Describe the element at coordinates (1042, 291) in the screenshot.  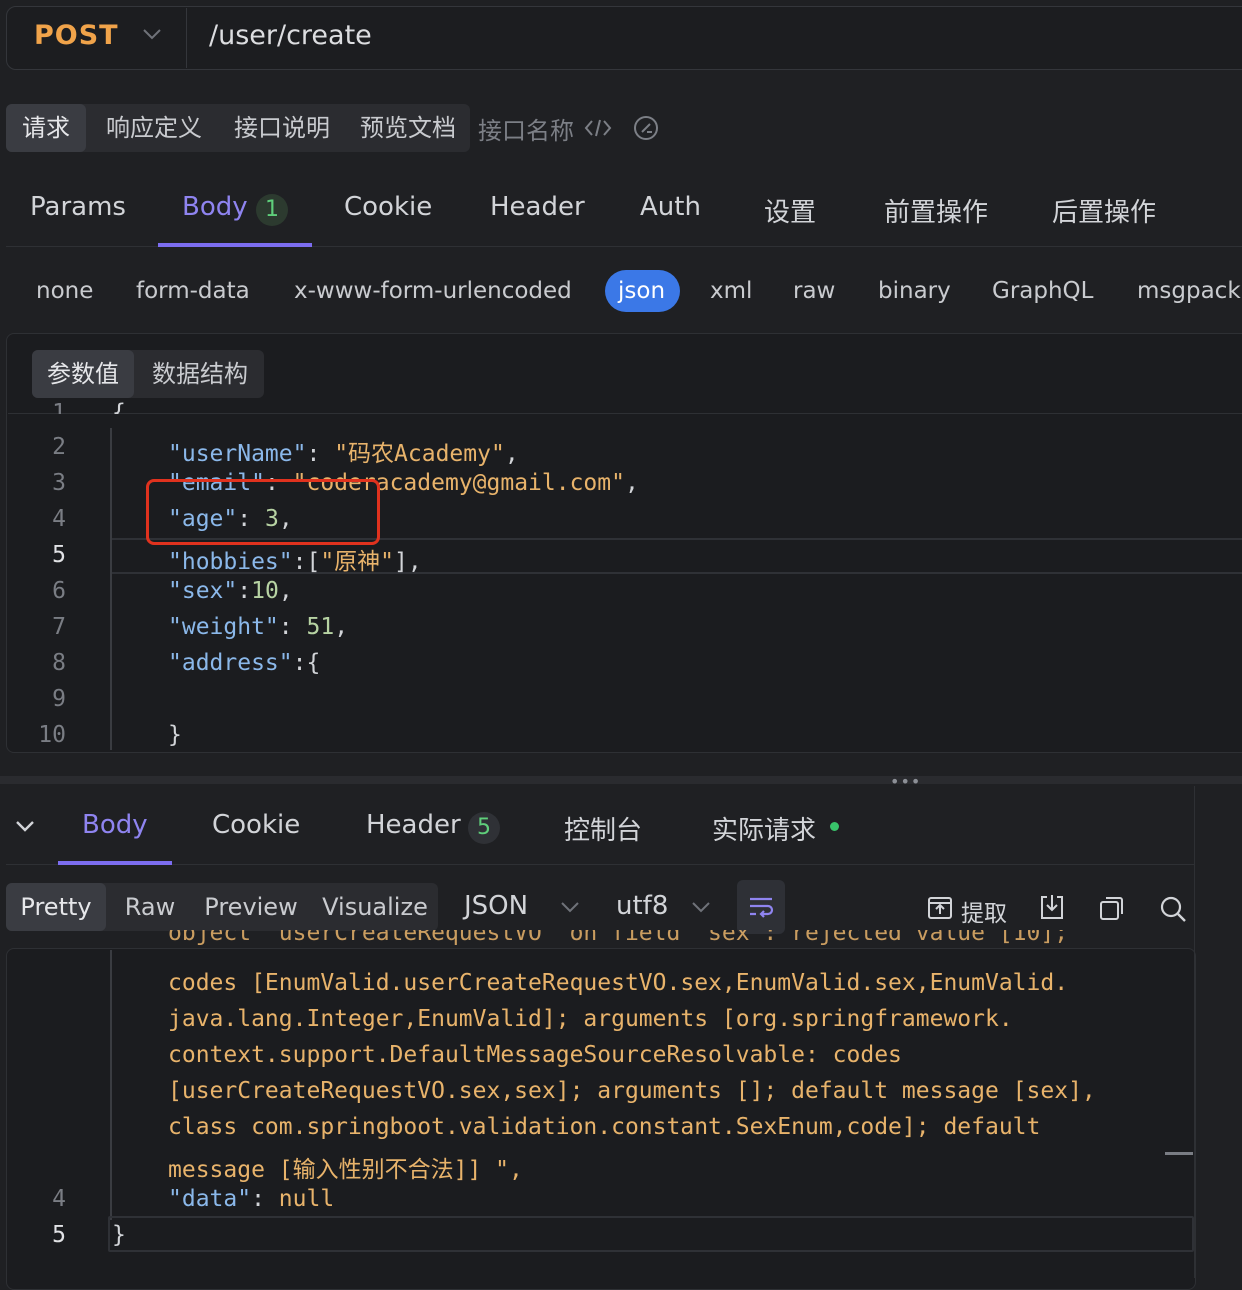
I see `body-type-graphql: GraphQL` at that location.